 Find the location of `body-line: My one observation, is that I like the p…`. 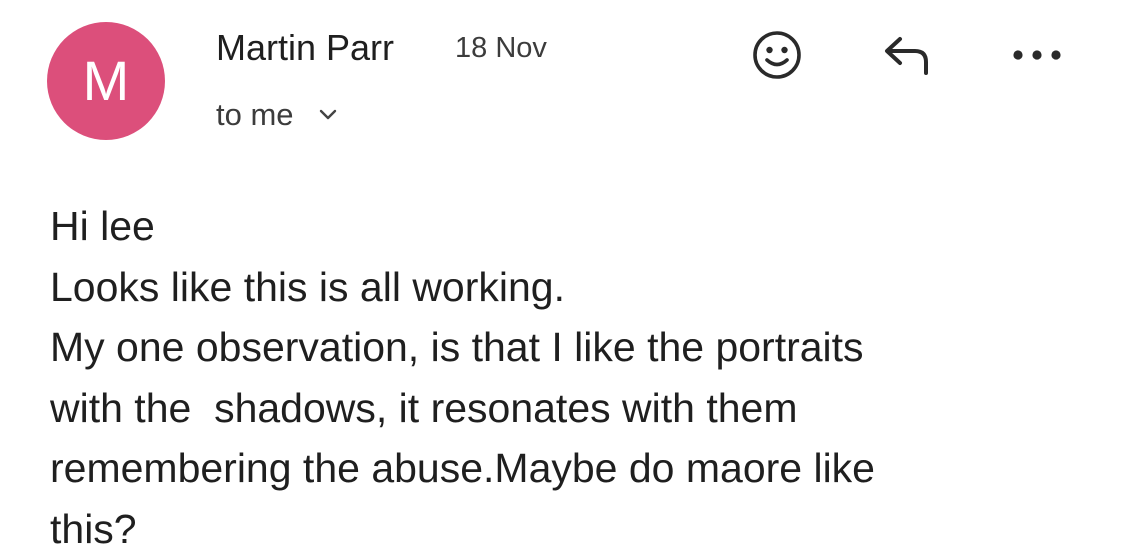

body-line: My one observation, is that I like the p… is located at coordinates (457, 347).